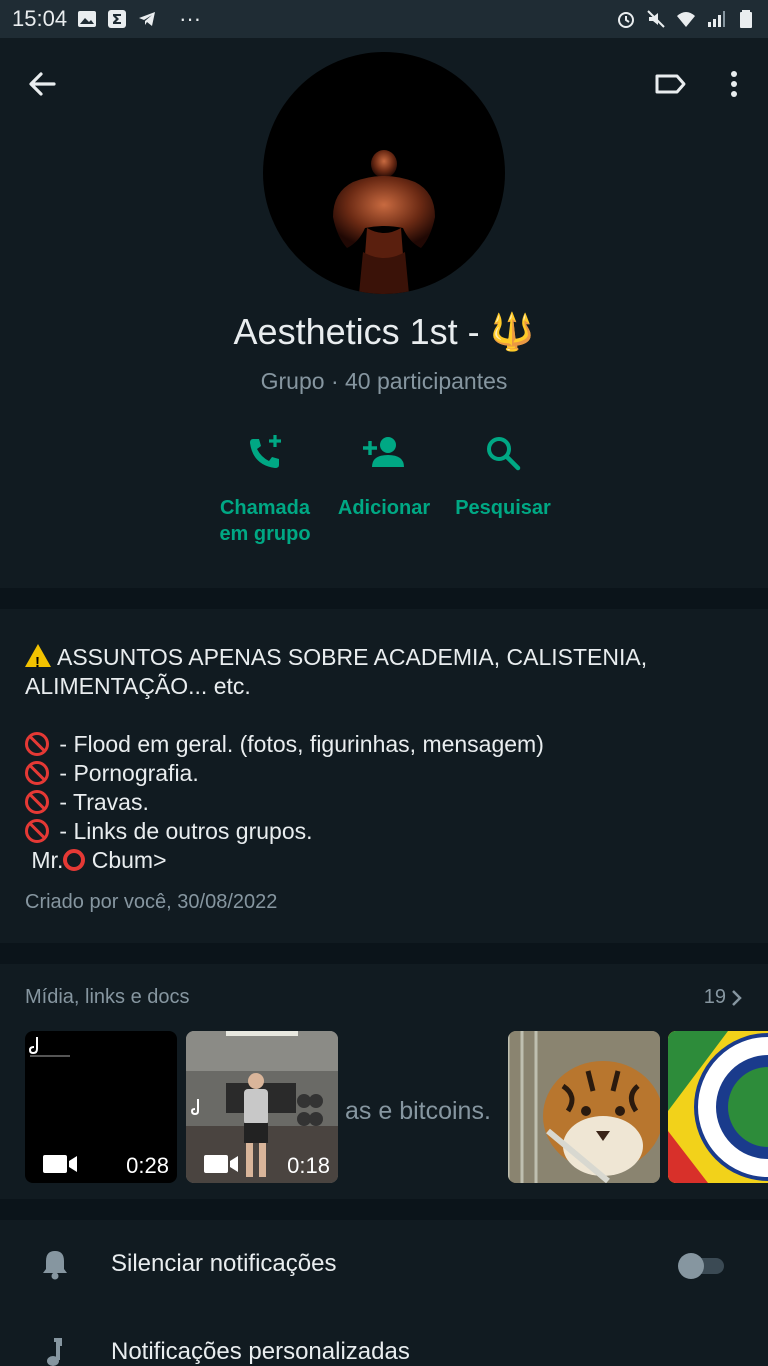 Image resolution: width=768 pixels, height=1366 pixels. What do you see at coordinates (101, 802) in the screenshot?
I see `rule-3-text: - Travas.` at bounding box center [101, 802].